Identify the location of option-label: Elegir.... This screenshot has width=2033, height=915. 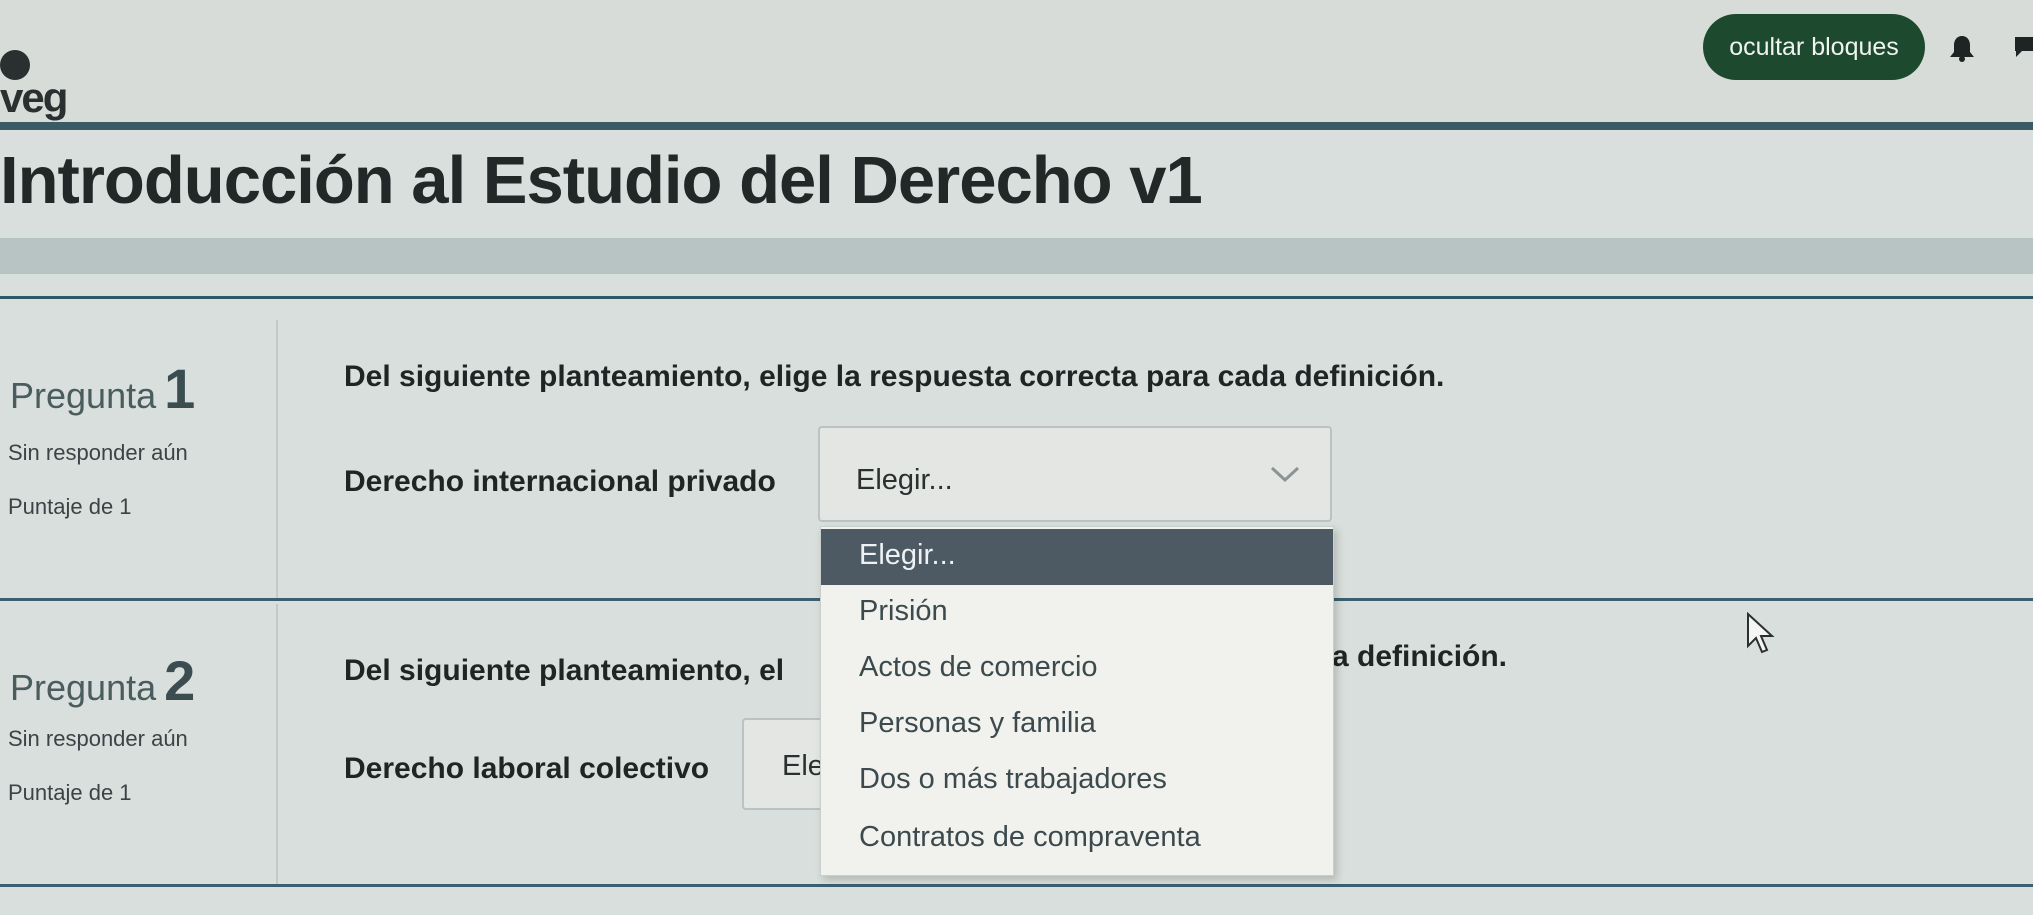
(907, 555).